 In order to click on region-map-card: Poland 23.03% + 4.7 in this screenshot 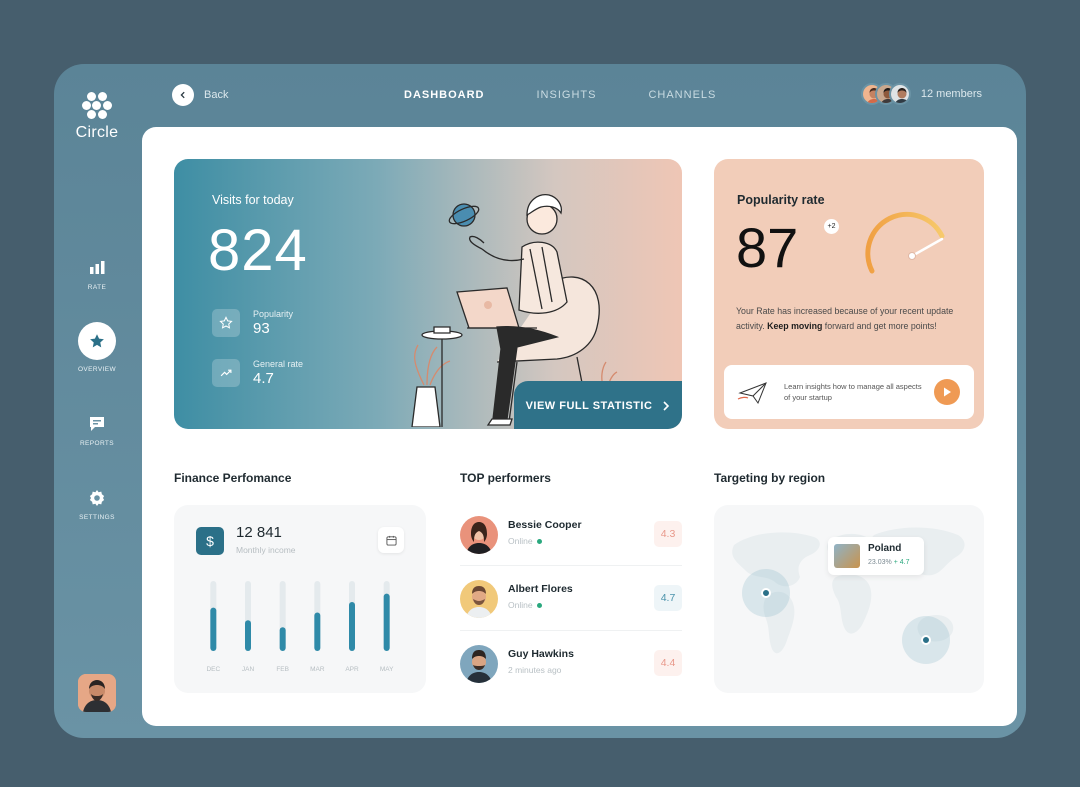, I will do `click(849, 599)`.